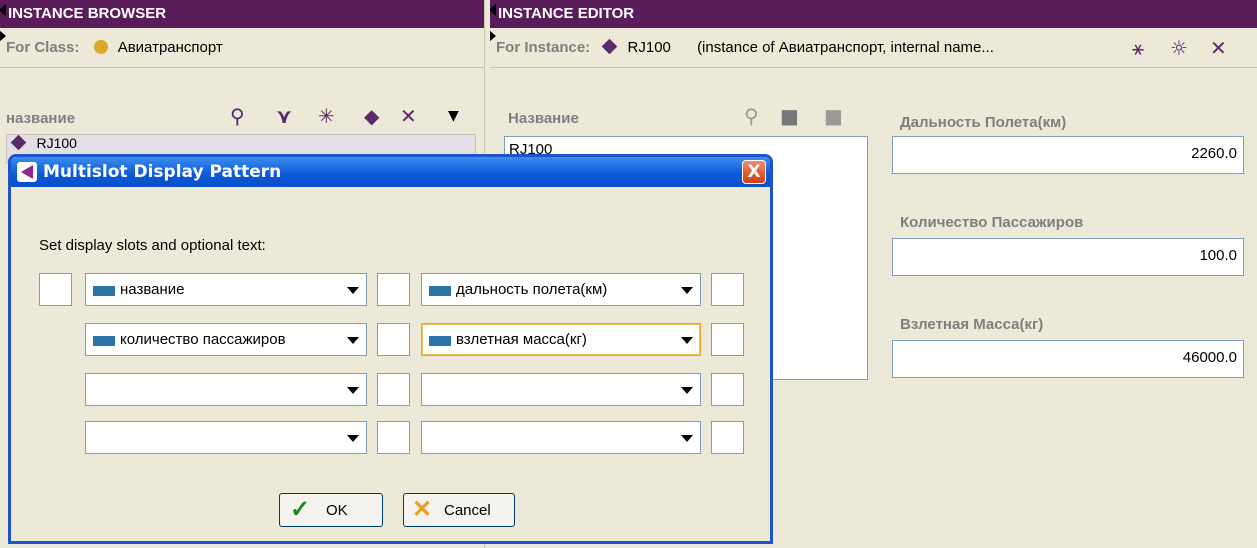  Describe the element at coordinates (789, 116) in the screenshot. I see `add-value-icon: ■` at that location.